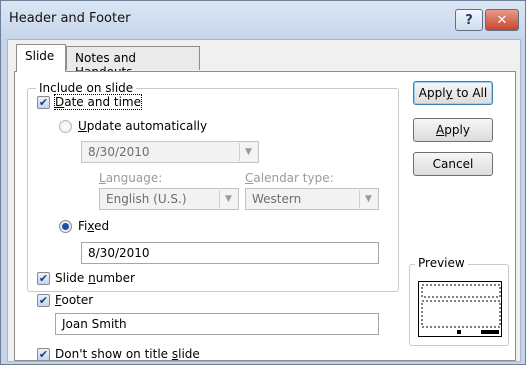  I want to click on close-button: ✕, so click(502, 20).